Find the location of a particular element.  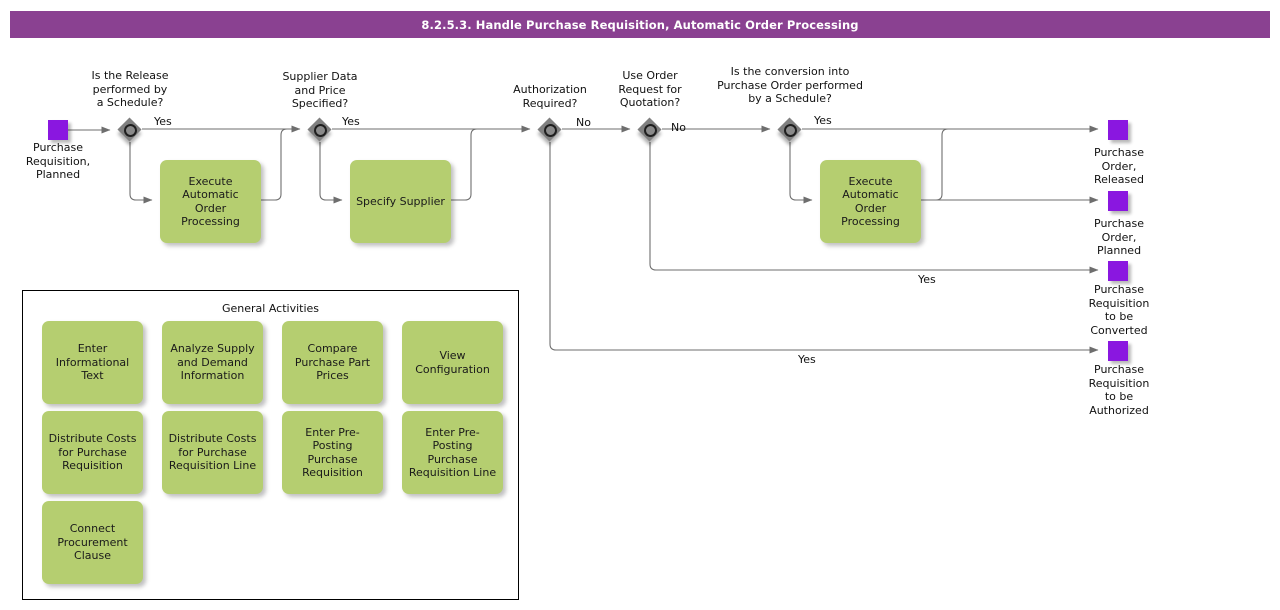

end-event-label-purchase-order-released: Purchase Order, Released is located at coordinates (1119, 166).